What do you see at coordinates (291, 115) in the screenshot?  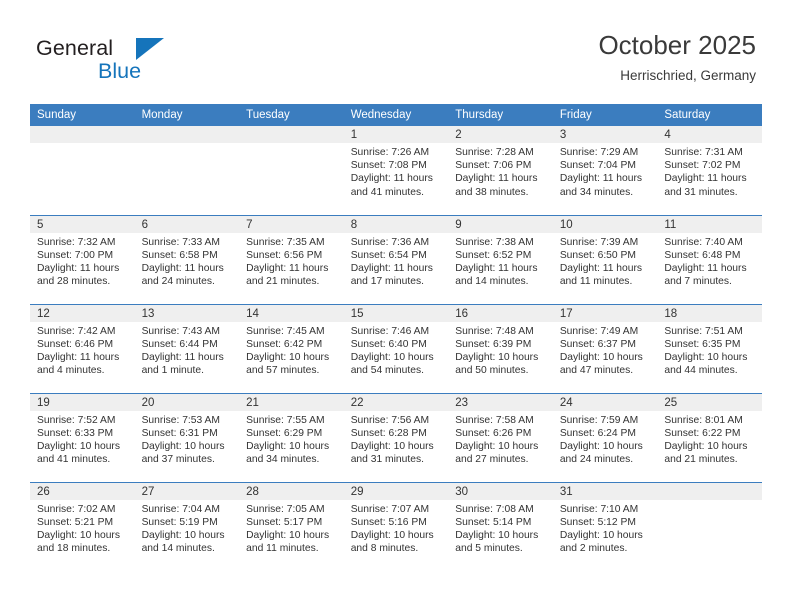 I see `weekday-header-tuesday: Tuesday` at bounding box center [291, 115].